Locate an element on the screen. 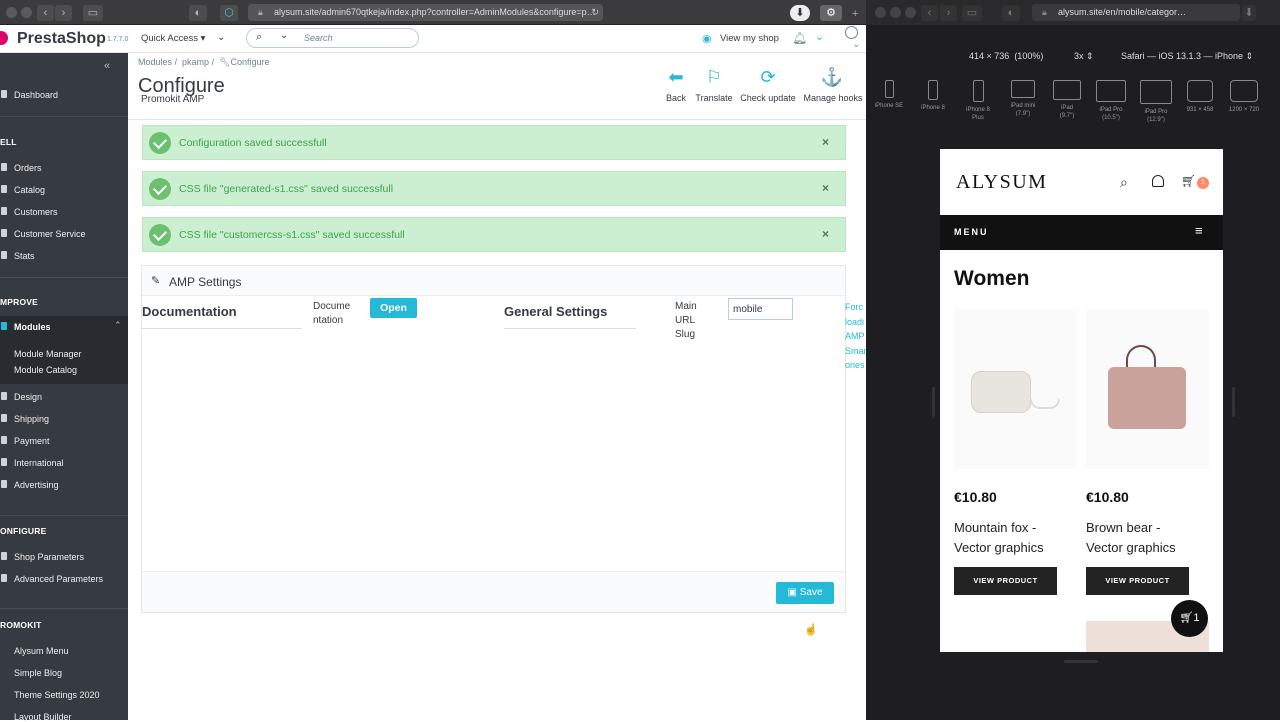  resize-handle-right is located at coordinates (1233, 402).